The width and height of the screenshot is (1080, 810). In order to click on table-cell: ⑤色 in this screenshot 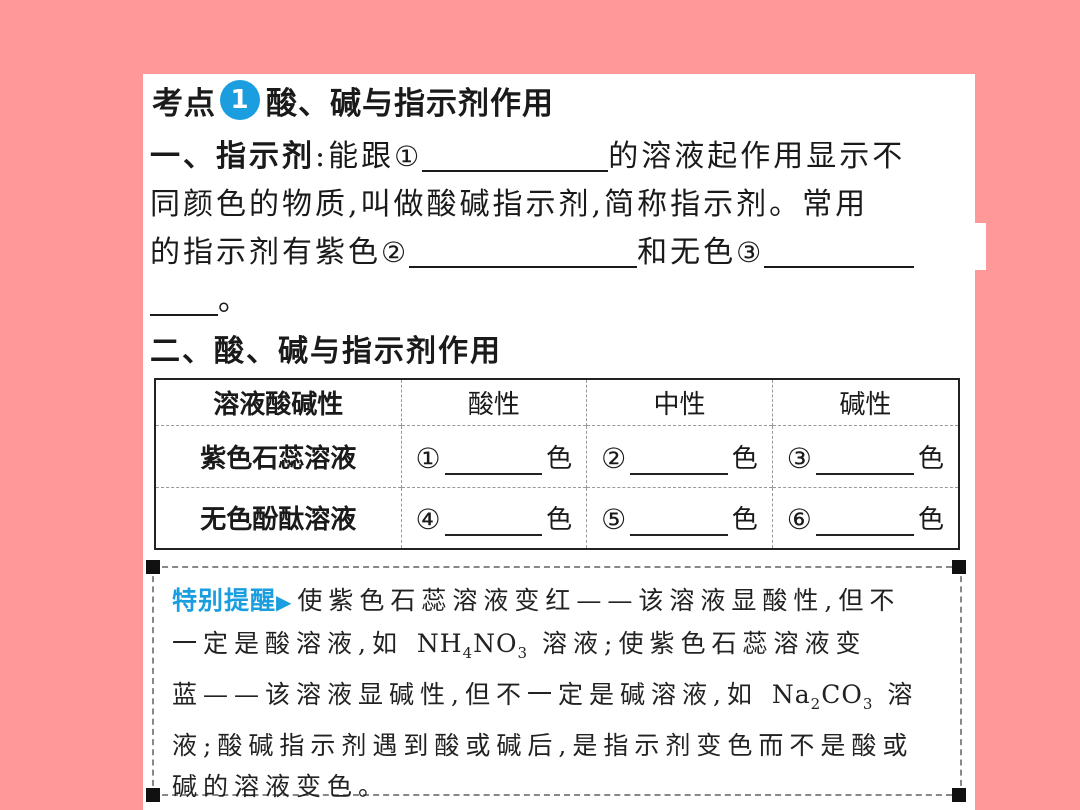, I will do `click(679, 517)`.